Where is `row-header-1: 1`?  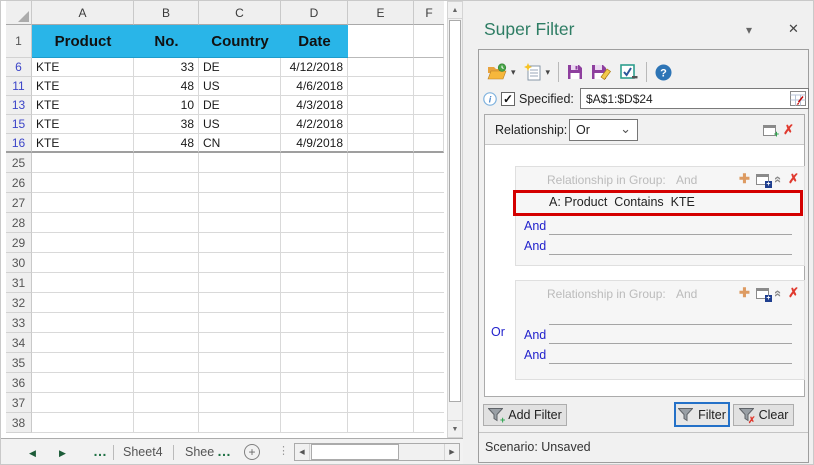 row-header-1: 1 is located at coordinates (19, 41).